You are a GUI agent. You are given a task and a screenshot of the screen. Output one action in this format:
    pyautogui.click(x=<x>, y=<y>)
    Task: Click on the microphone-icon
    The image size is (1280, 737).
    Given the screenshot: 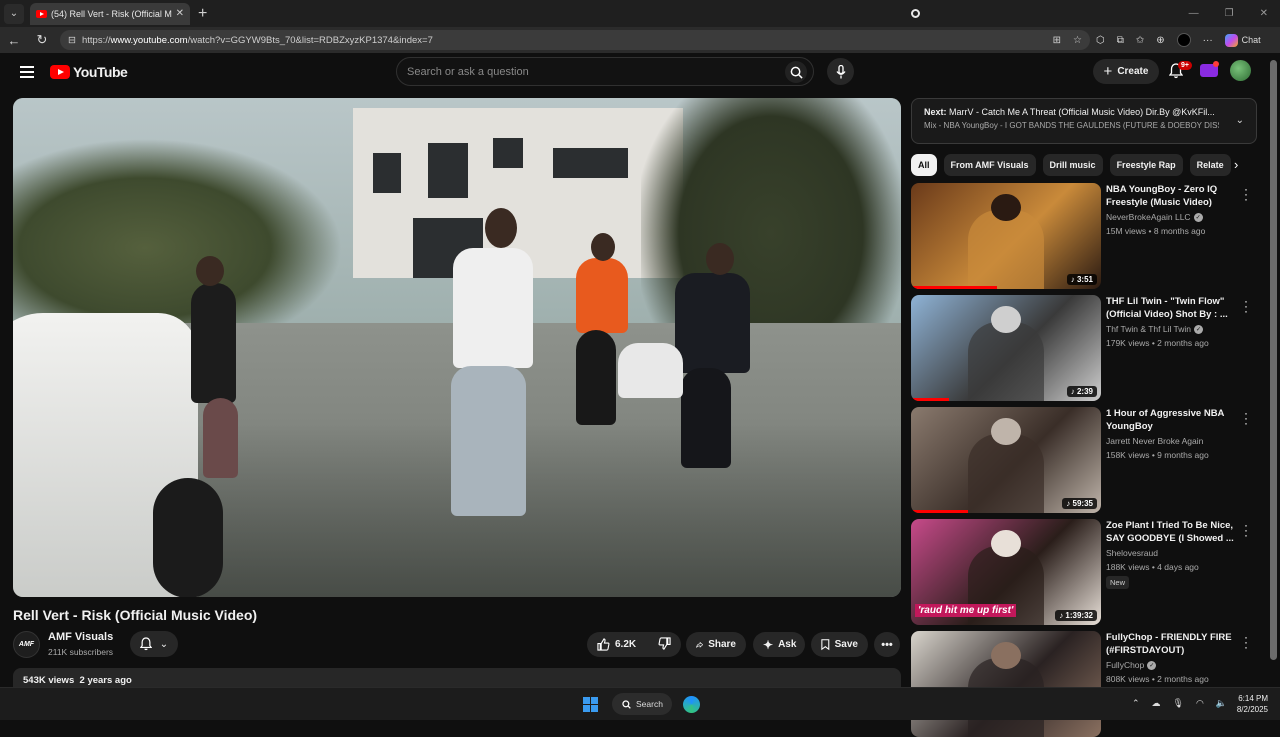 What is the action you would take?
    pyautogui.click(x=840, y=71)
    